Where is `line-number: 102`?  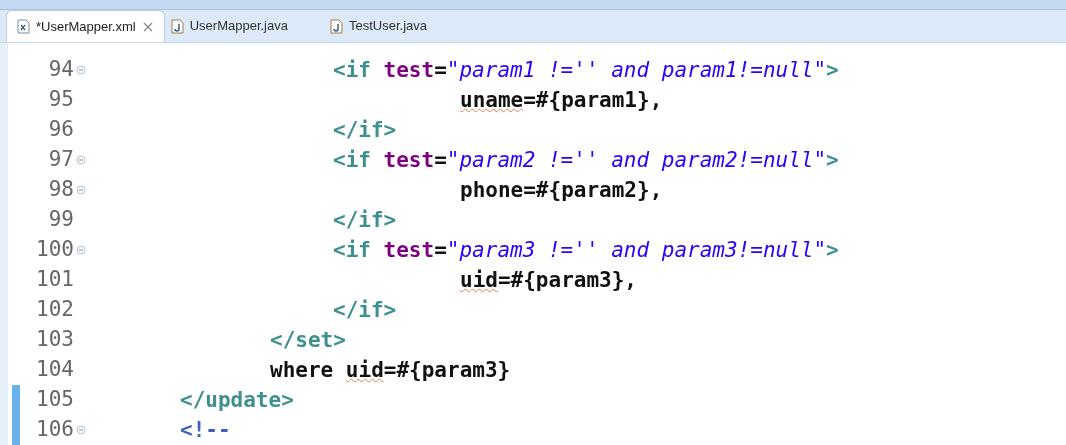 line-number: 102 is located at coordinates (54, 310).